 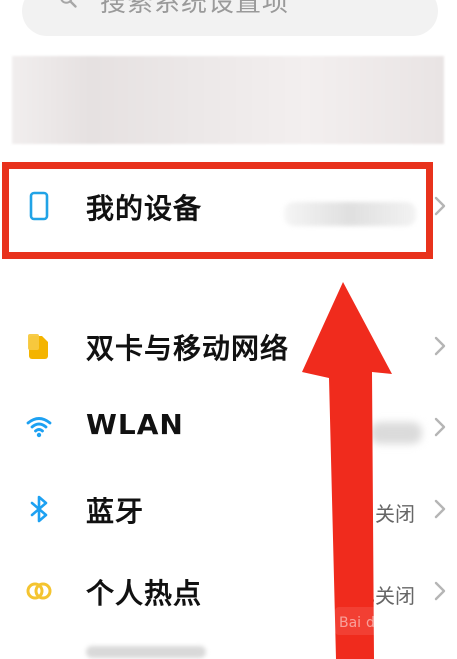 What do you see at coordinates (396, 433) in the screenshot?
I see `blurred-wlan-value` at bounding box center [396, 433].